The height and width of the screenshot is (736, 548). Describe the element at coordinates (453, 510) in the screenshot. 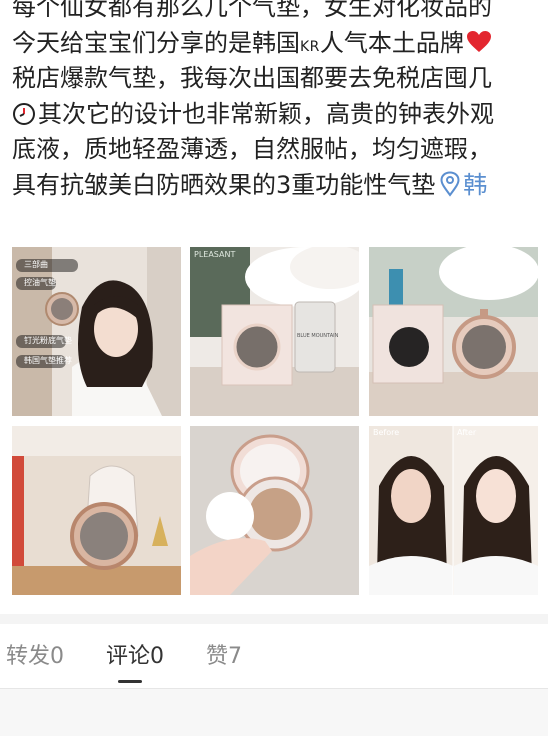

I see `photo-6: Before After` at that location.